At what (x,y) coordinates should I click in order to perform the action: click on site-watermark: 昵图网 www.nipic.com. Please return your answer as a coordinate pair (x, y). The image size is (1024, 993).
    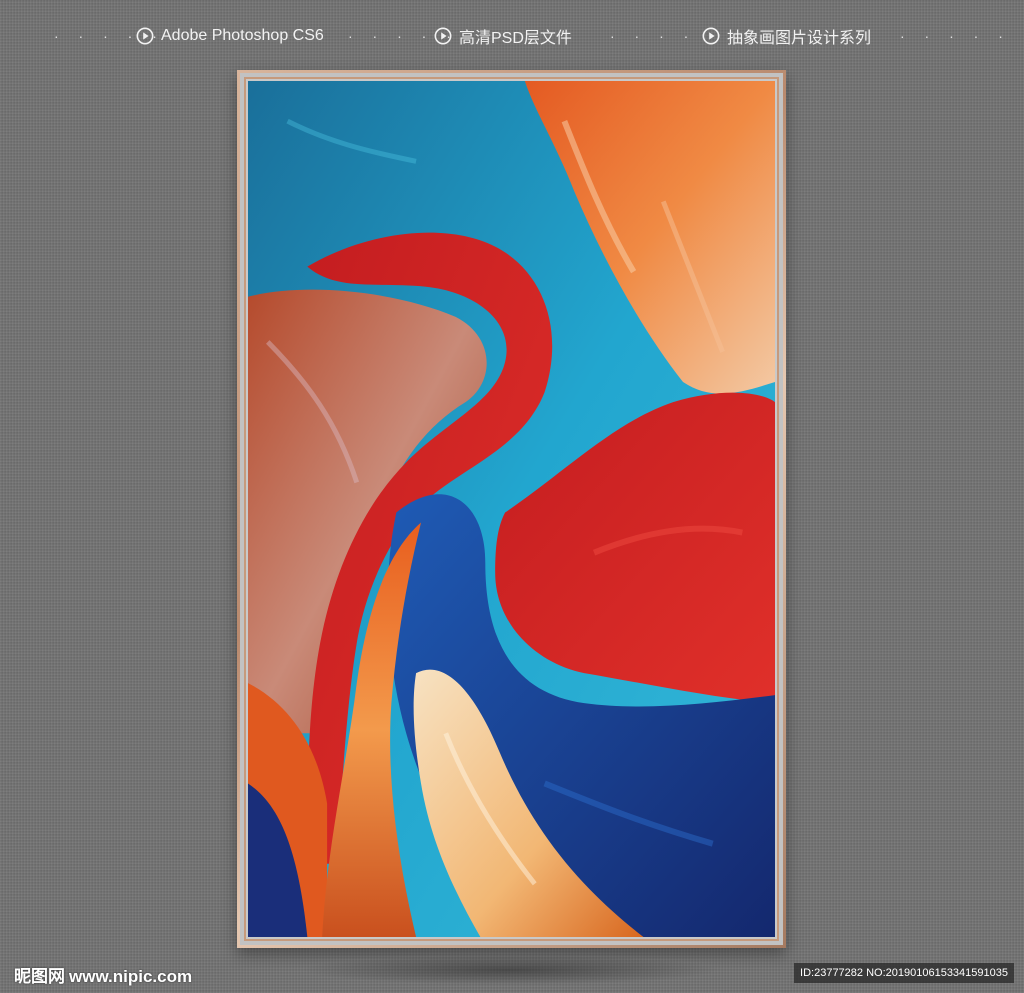
    Looking at the image, I should click on (103, 974).